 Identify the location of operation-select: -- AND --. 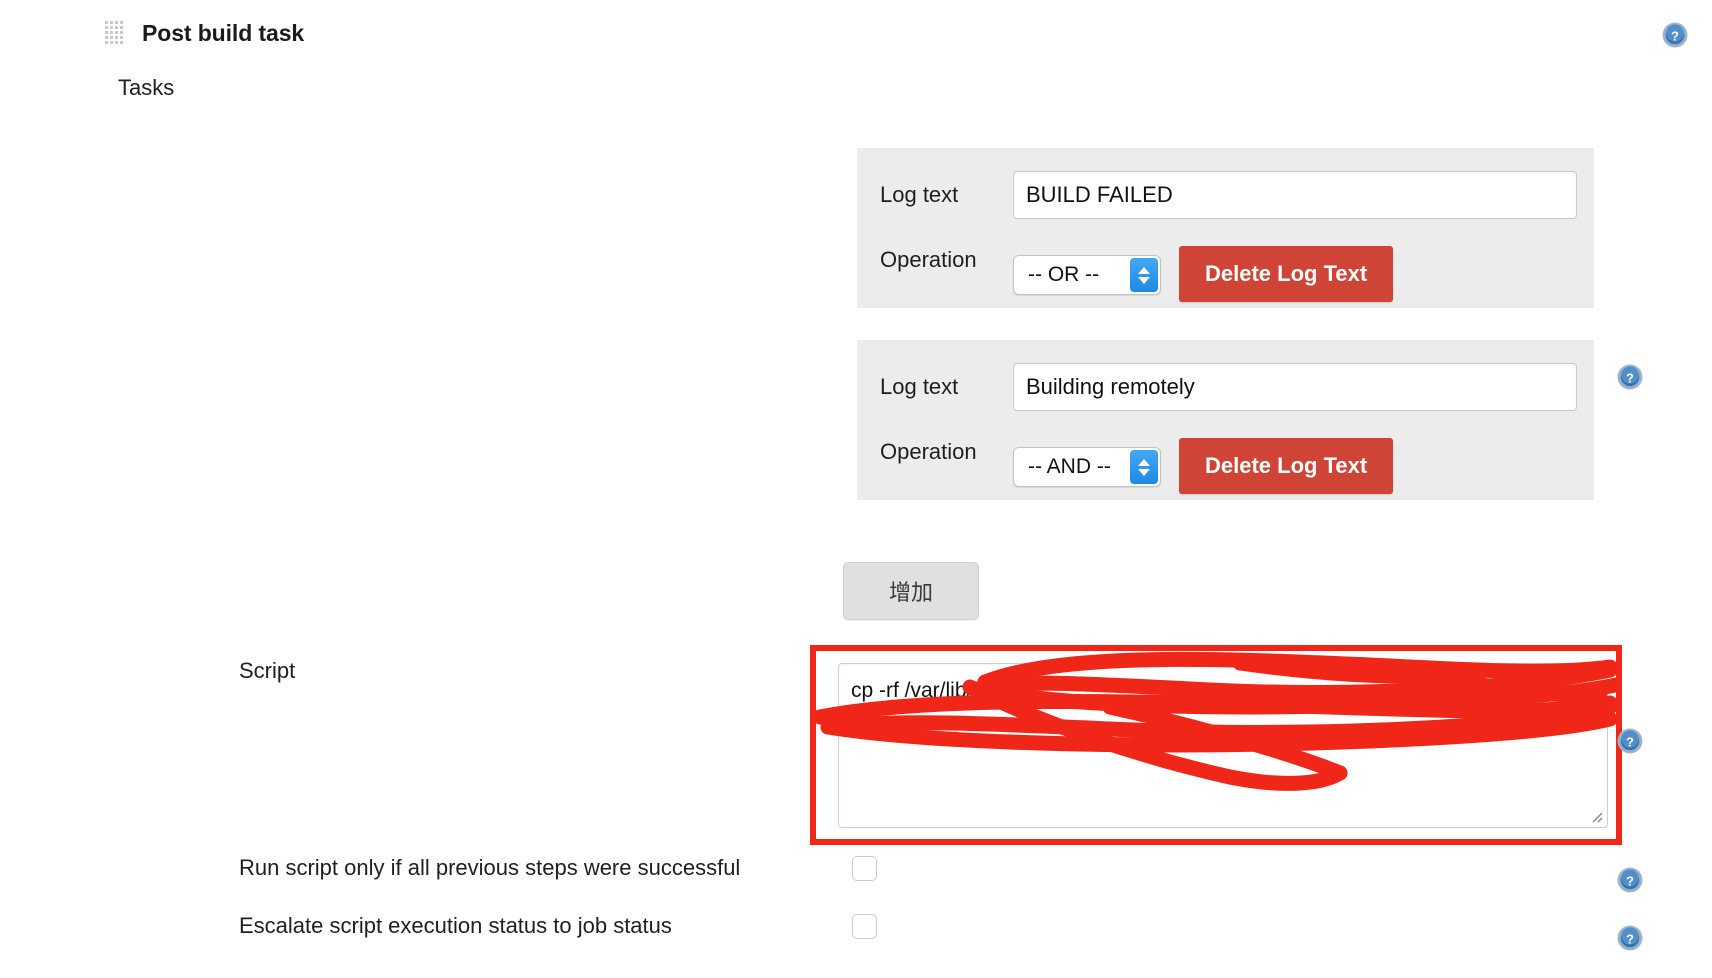
(1087, 467).